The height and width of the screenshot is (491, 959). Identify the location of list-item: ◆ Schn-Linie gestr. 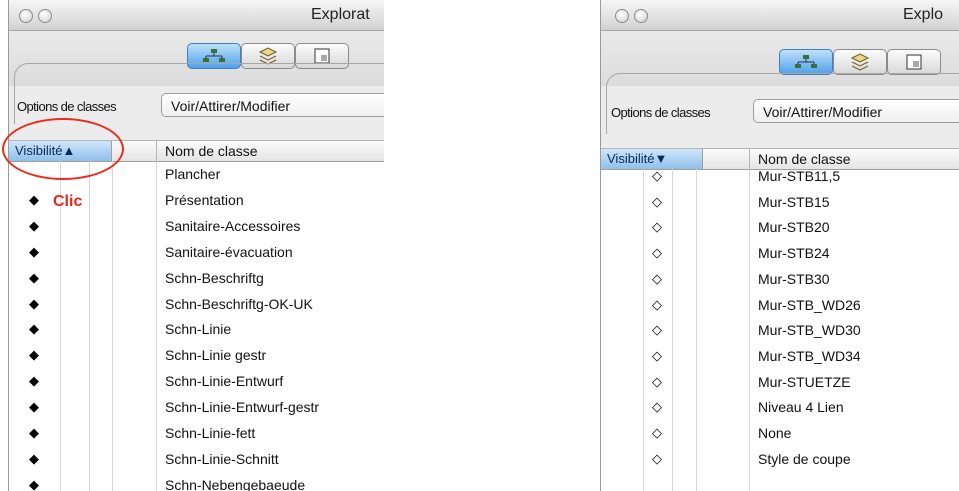
(196, 359).